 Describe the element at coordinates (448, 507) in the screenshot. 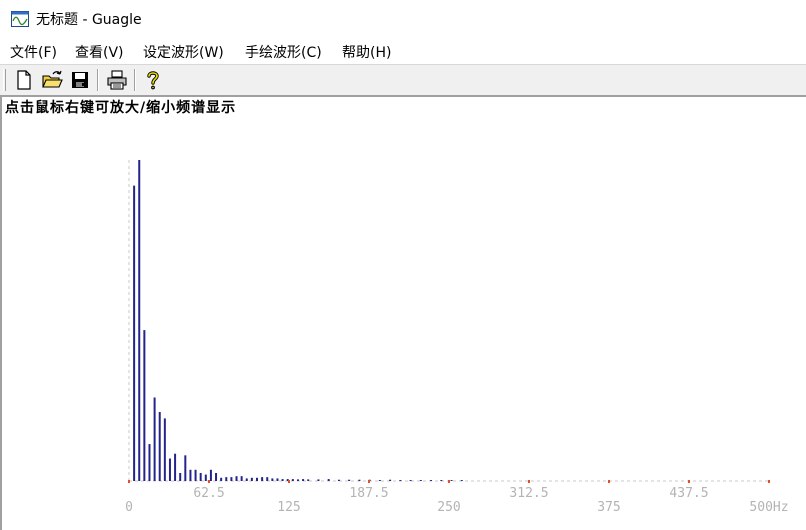

I see `x-tick-label: 250` at that location.